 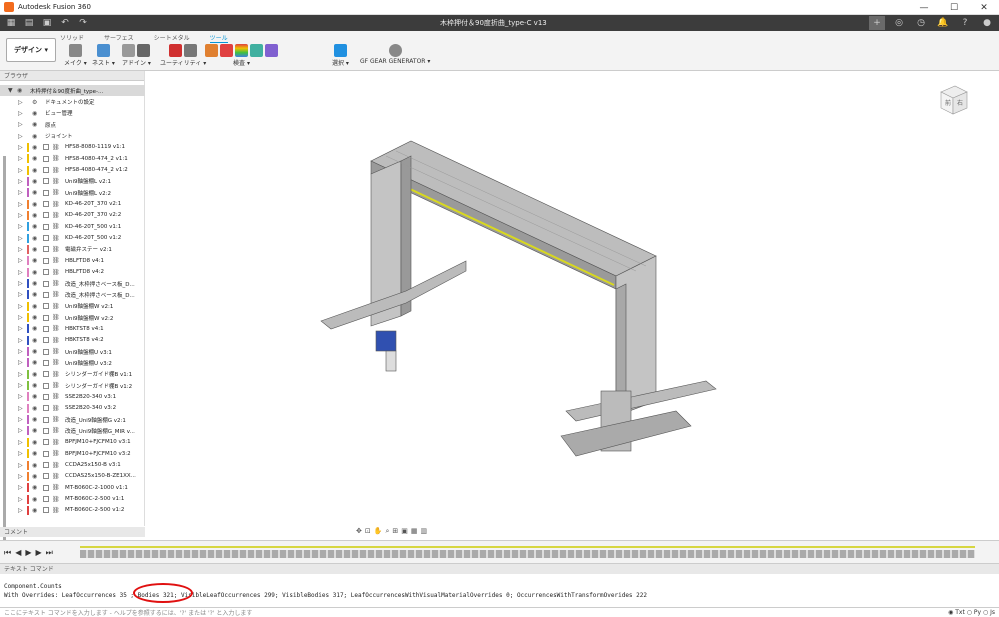 I want to click on browser-item: ▷ ◉ ⛓ CCDA25x150-B v3:1, so click(x=72, y=464).